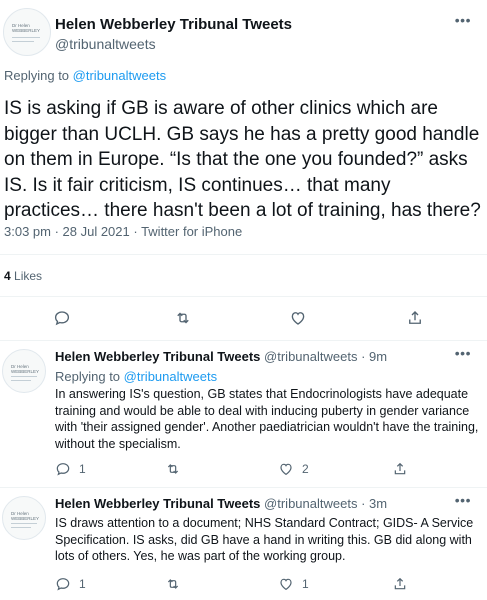 This screenshot has width=487, height=600. I want to click on likes-count-row: 4 Likes, so click(23, 276).